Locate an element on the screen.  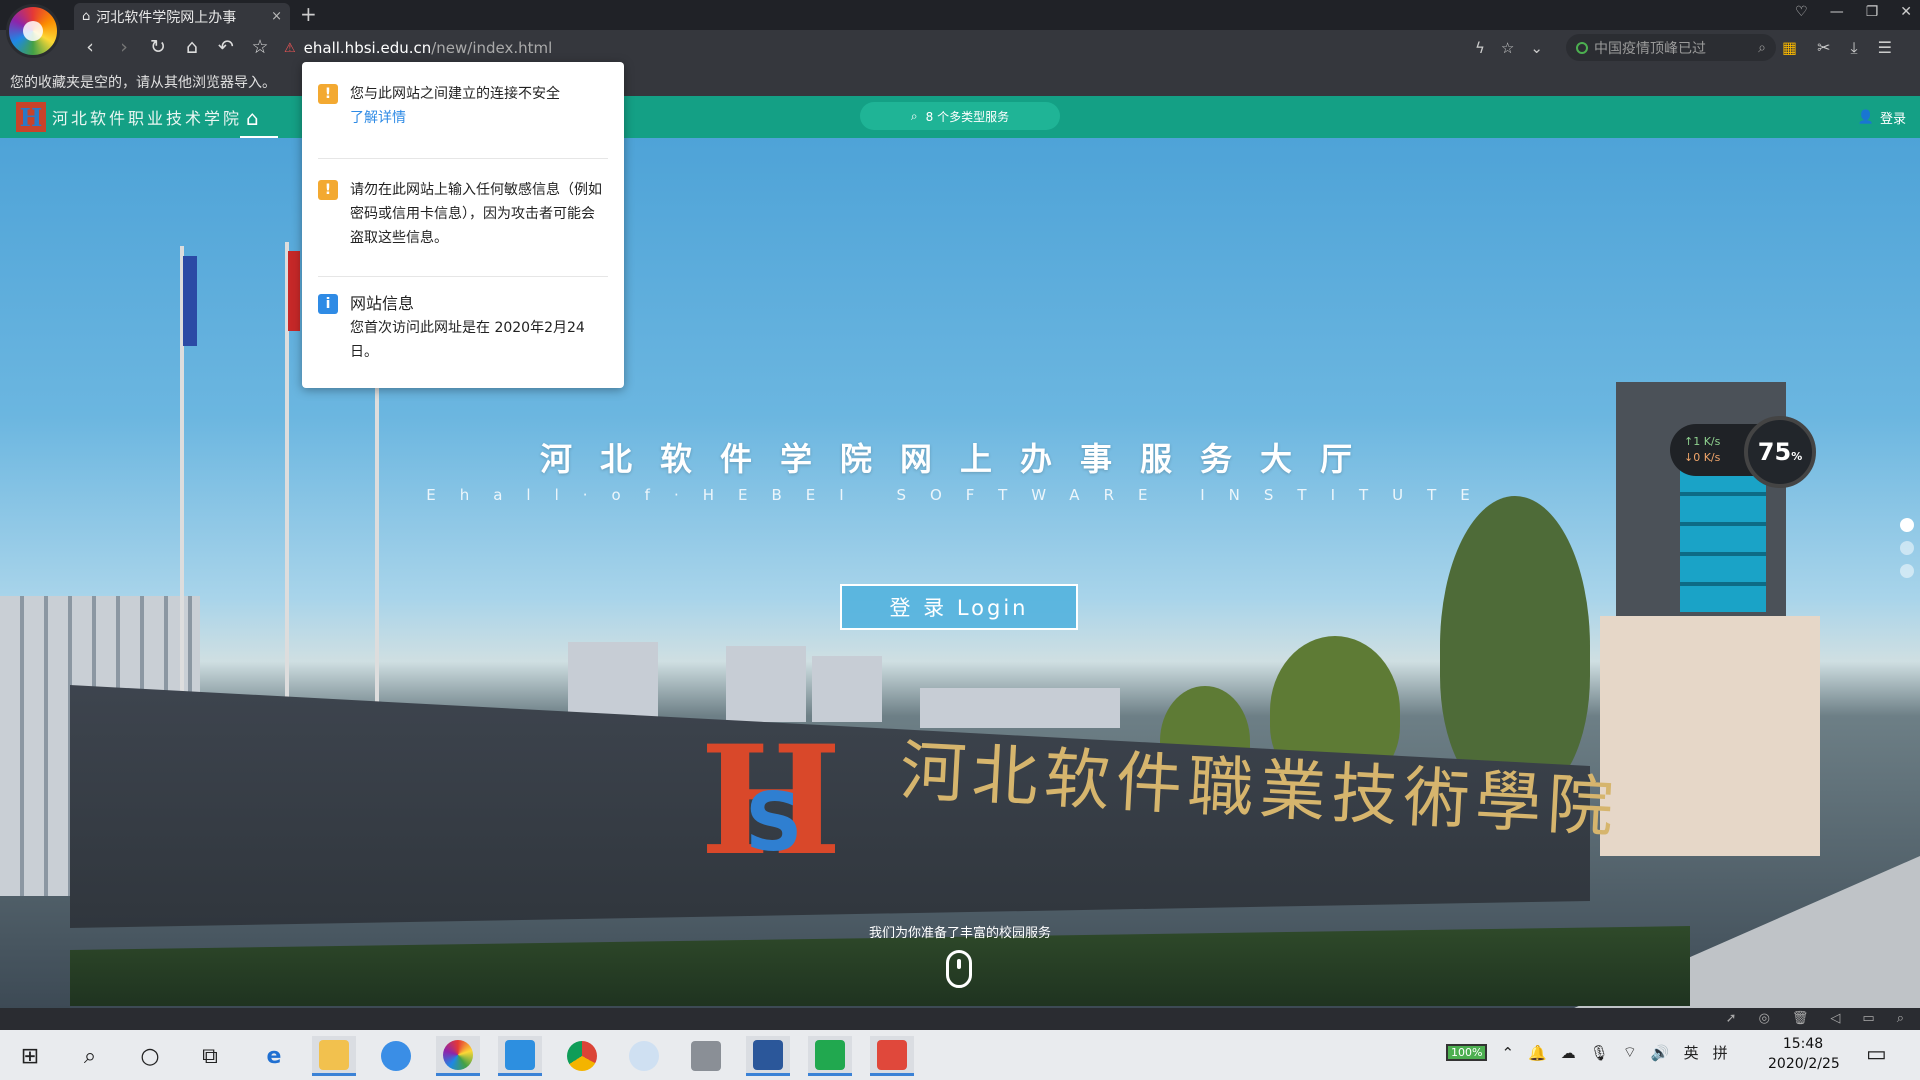
chevron-down-icon: ⌄ is located at coordinates (1536, 48).